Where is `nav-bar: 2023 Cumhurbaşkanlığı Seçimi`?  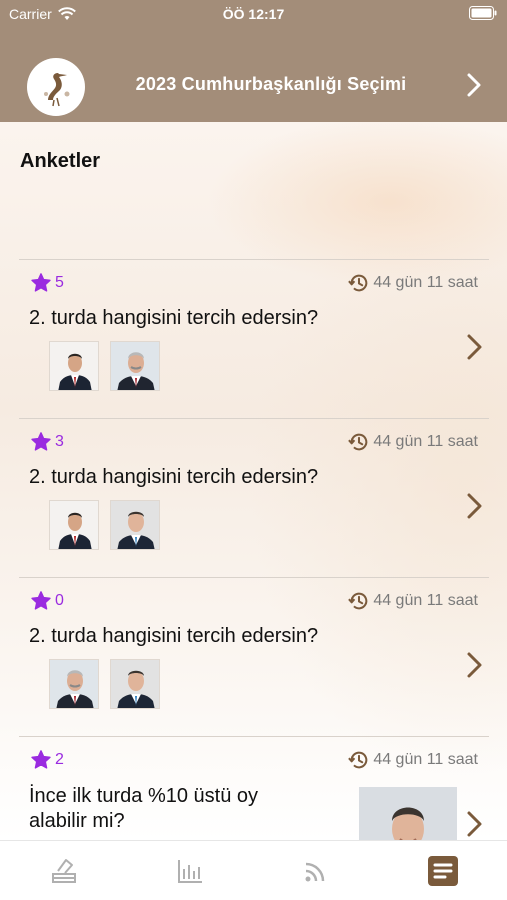
nav-bar: 2023 Cumhurbaşkanlığı Seçimi is located at coordinates (253, 76).